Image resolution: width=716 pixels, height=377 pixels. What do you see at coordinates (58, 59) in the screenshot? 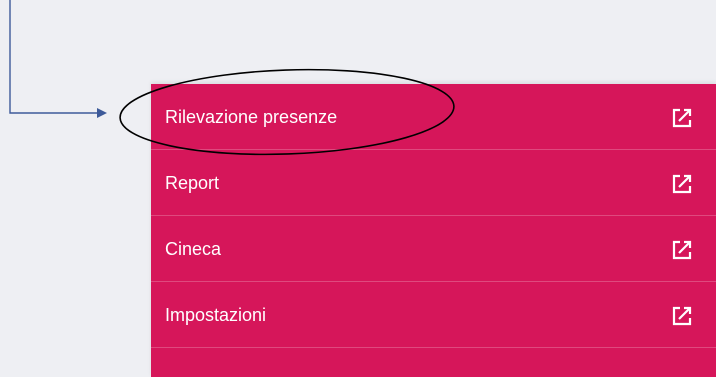
I see `annotation-arrow` at bounding box center [58, 59].